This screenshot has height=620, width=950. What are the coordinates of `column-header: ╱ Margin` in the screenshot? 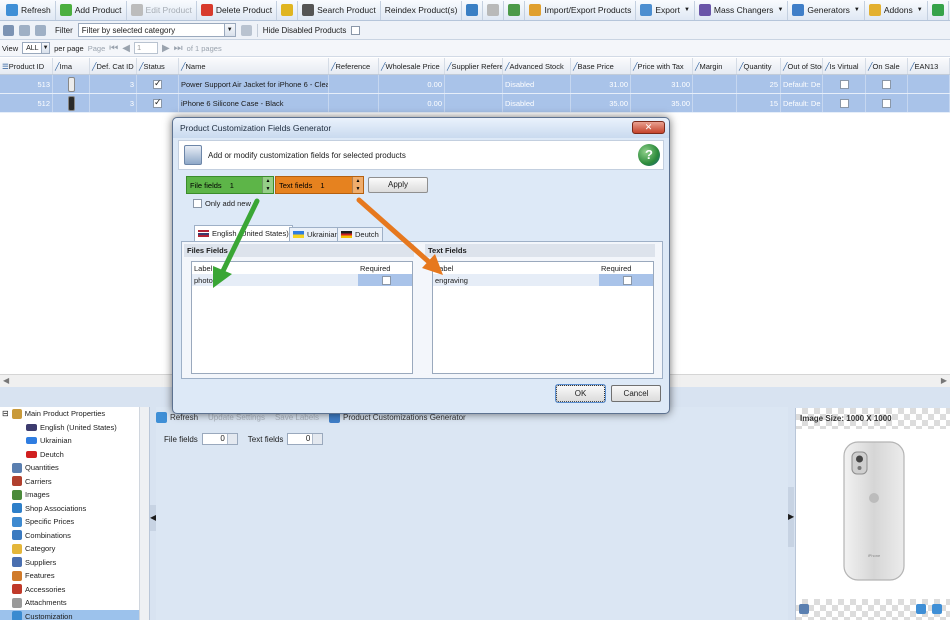 It's located at (715, 66).